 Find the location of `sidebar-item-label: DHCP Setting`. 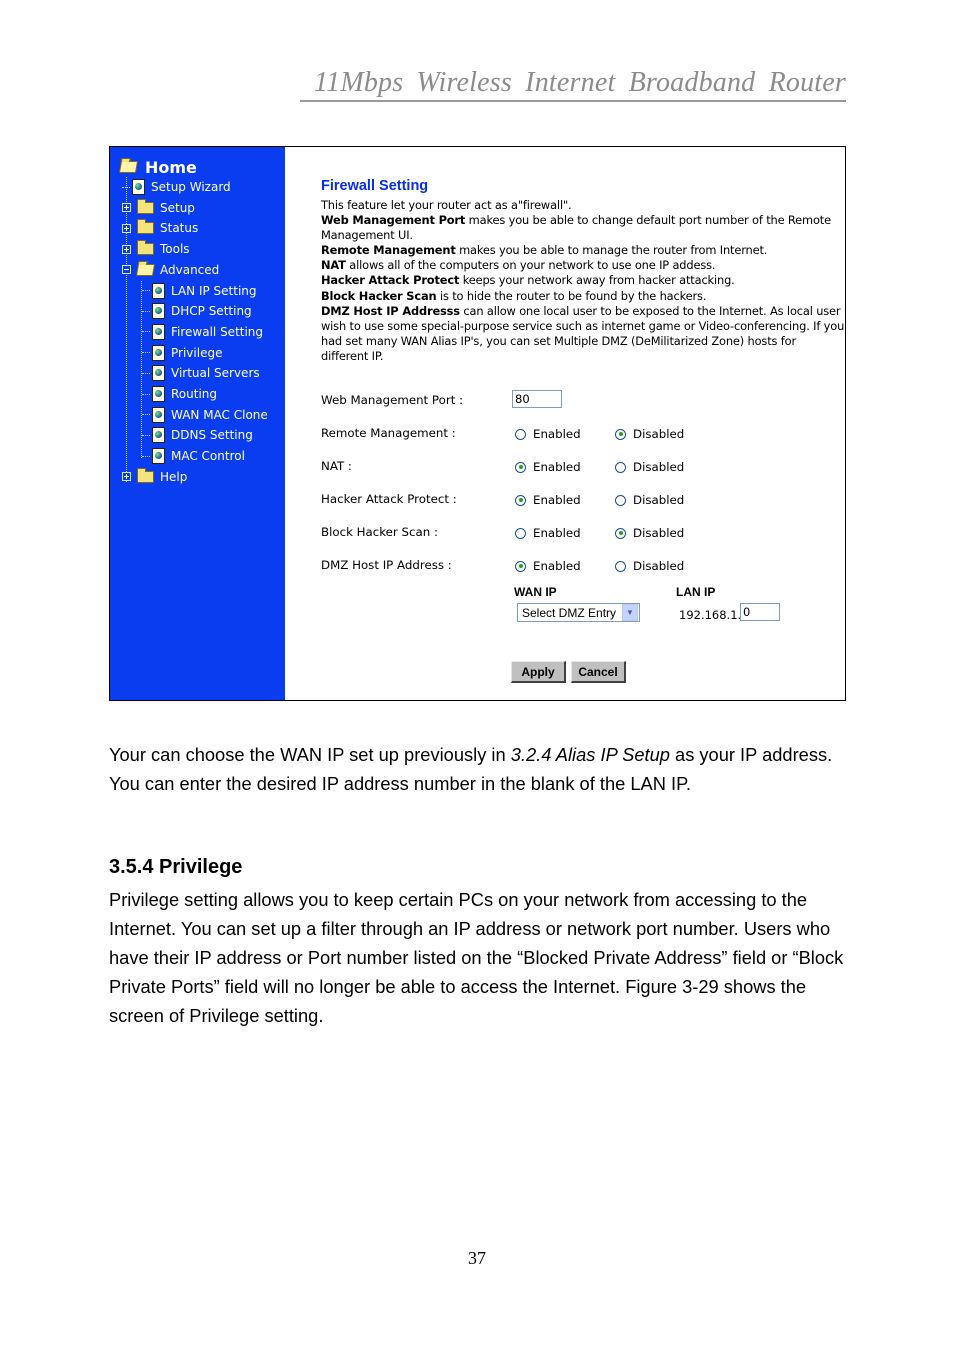

sidebar-item-label: DHCP Setting is located at coordinates (211, 311).